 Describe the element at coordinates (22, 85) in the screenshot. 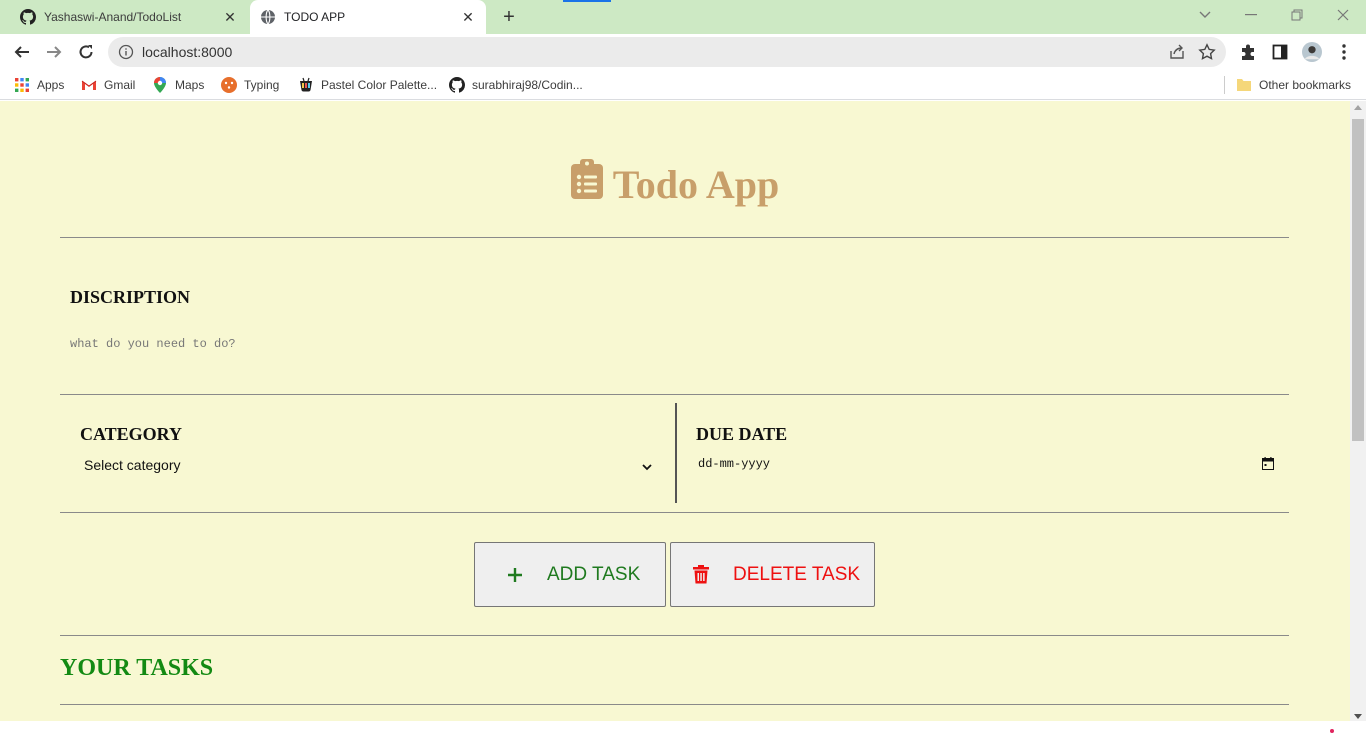

I see `apps-grid-icon` at that location.